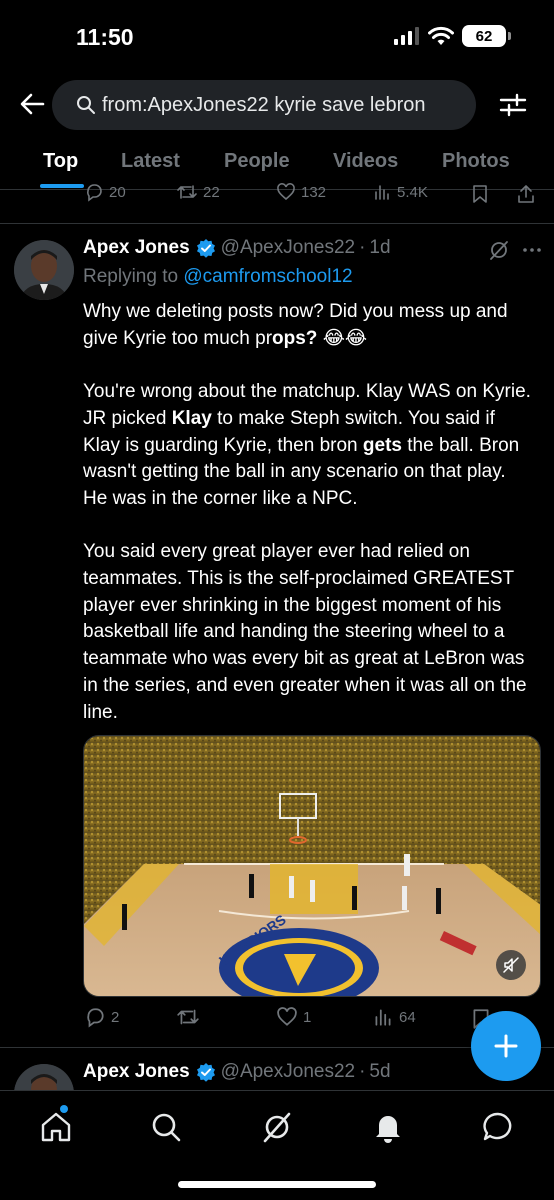 The width and height of the screenshot is (554, 1200). What do you see at coordinates (379, 248) in the screenshot?
I see `post-time: 1d` at bounding box center [379, 248].